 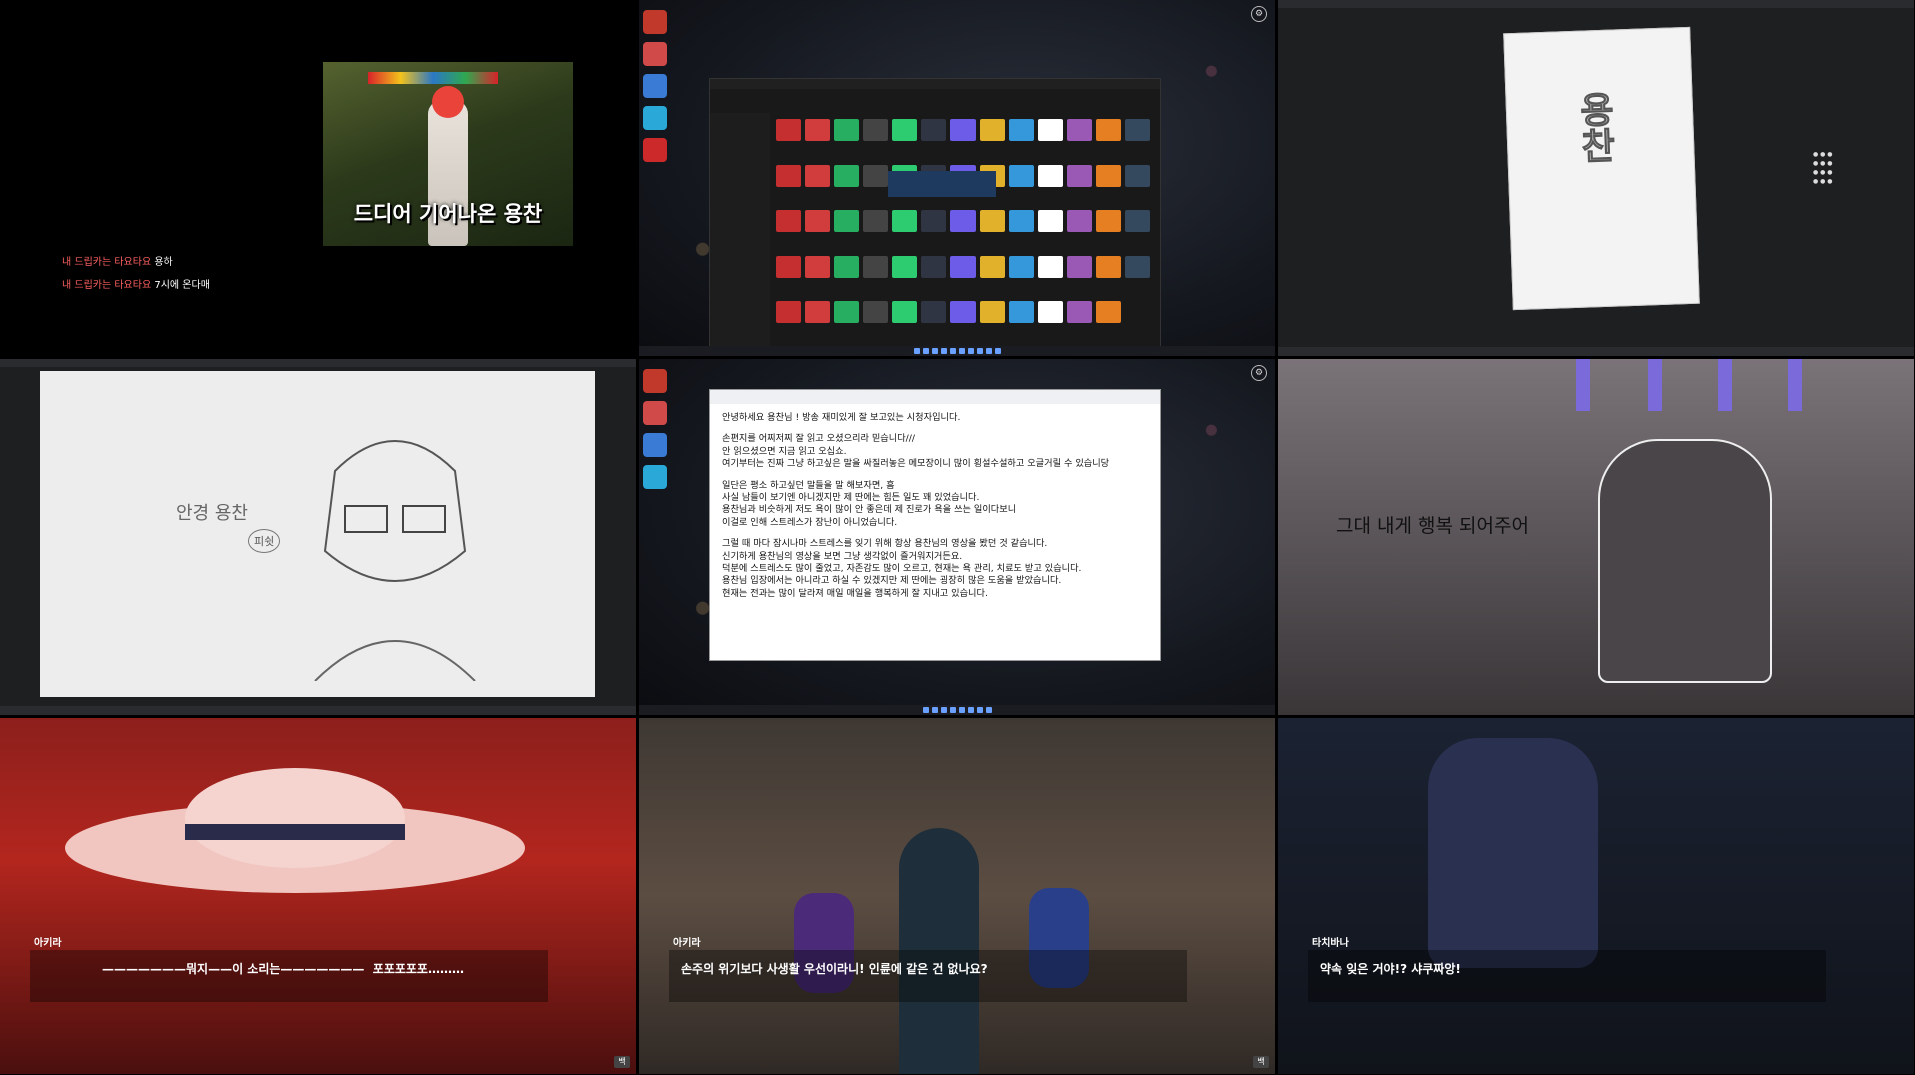 I want to click on file-grid, so click(x=963, y=231).